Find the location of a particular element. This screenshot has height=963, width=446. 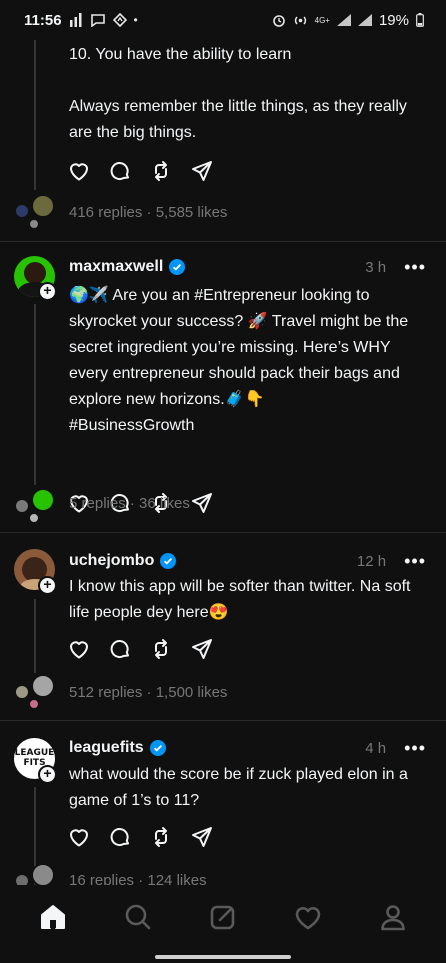

home-indicator is located at coordinates (223, 957).